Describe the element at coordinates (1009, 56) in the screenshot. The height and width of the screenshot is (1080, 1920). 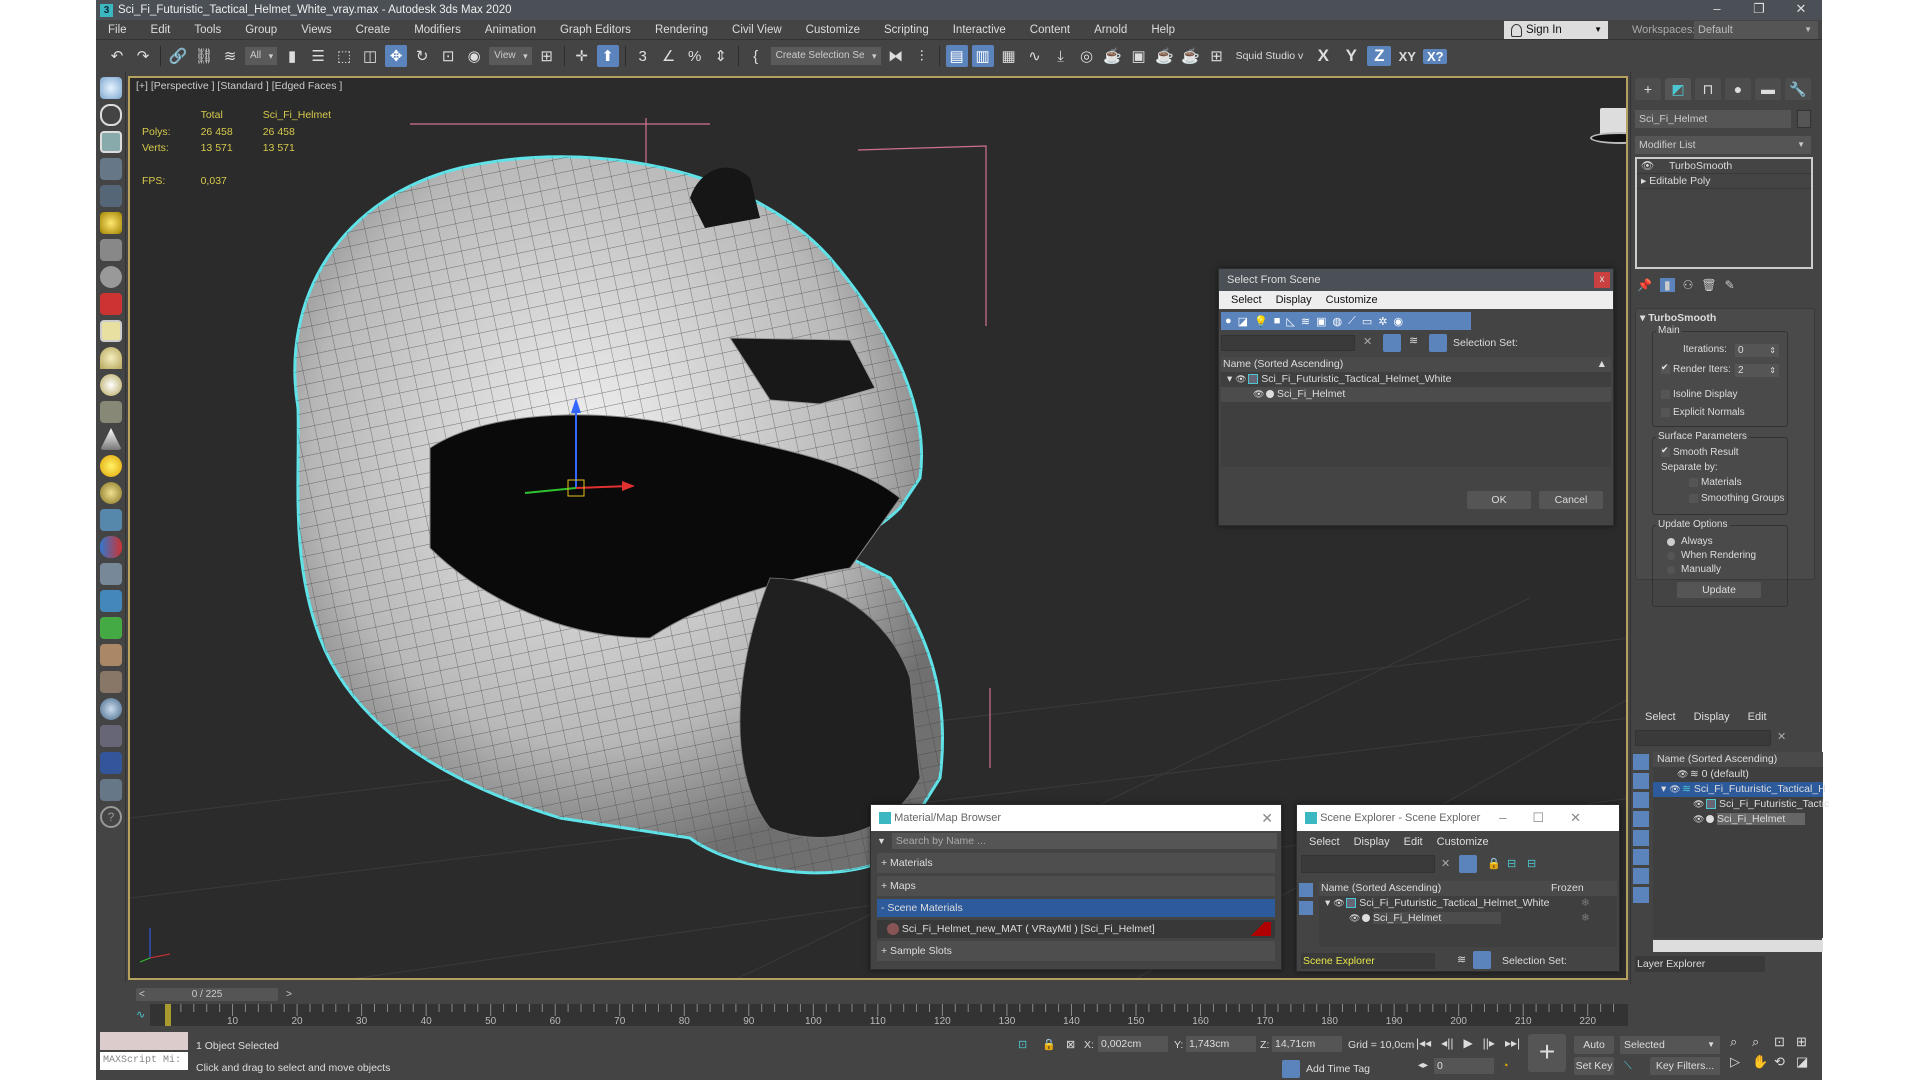
I see `toggle-ribbon-icon: ▦` at that location.